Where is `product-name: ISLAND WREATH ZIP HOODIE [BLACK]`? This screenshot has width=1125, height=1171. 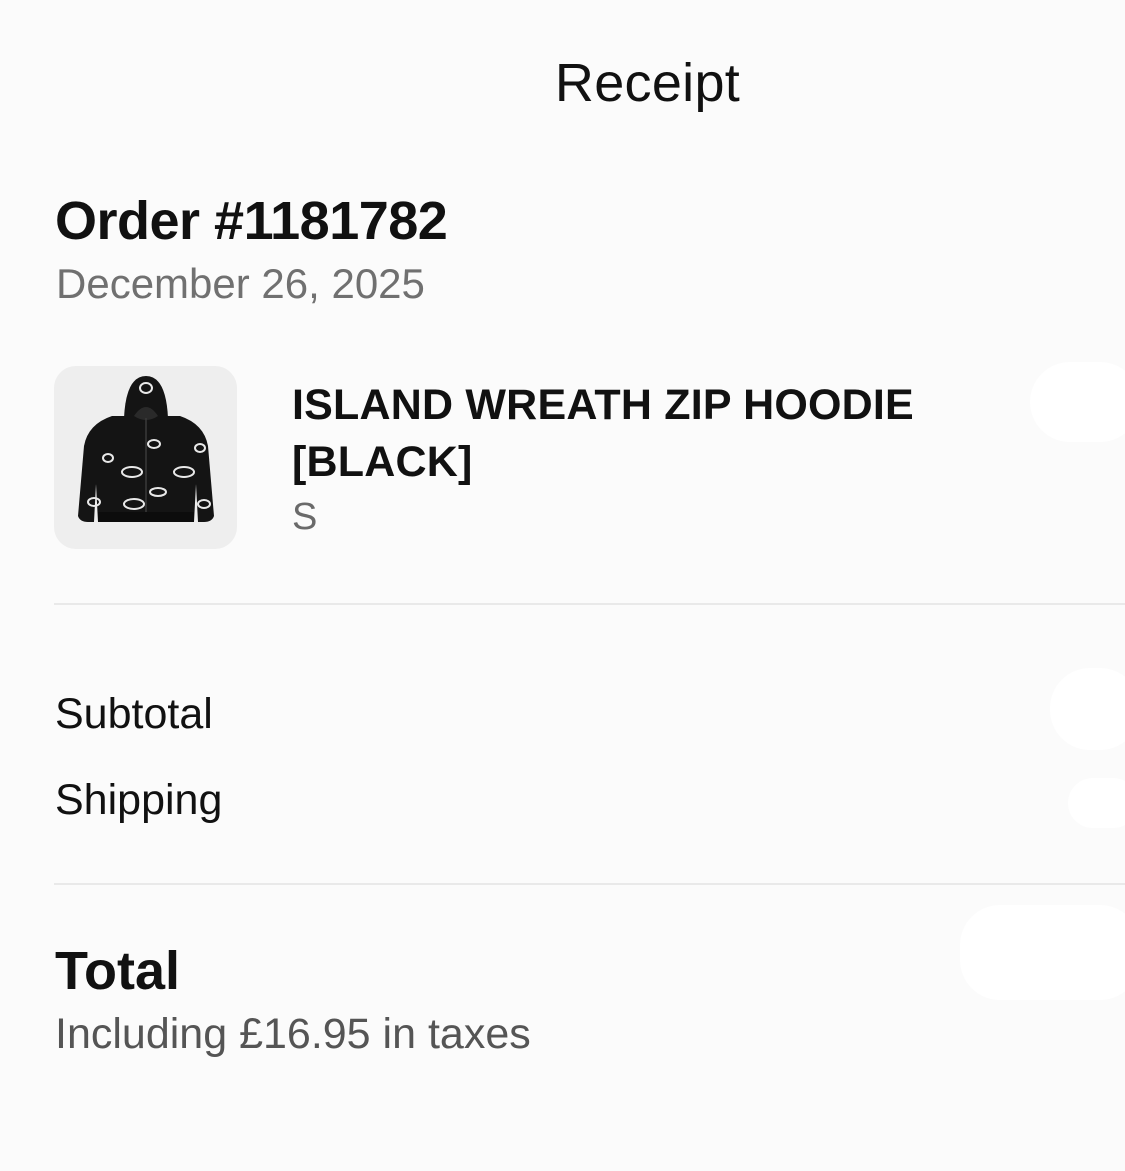 product-name: ISLAND WREATH ZIP HOODIE [BLACK] is located at coordinates (642, 434).